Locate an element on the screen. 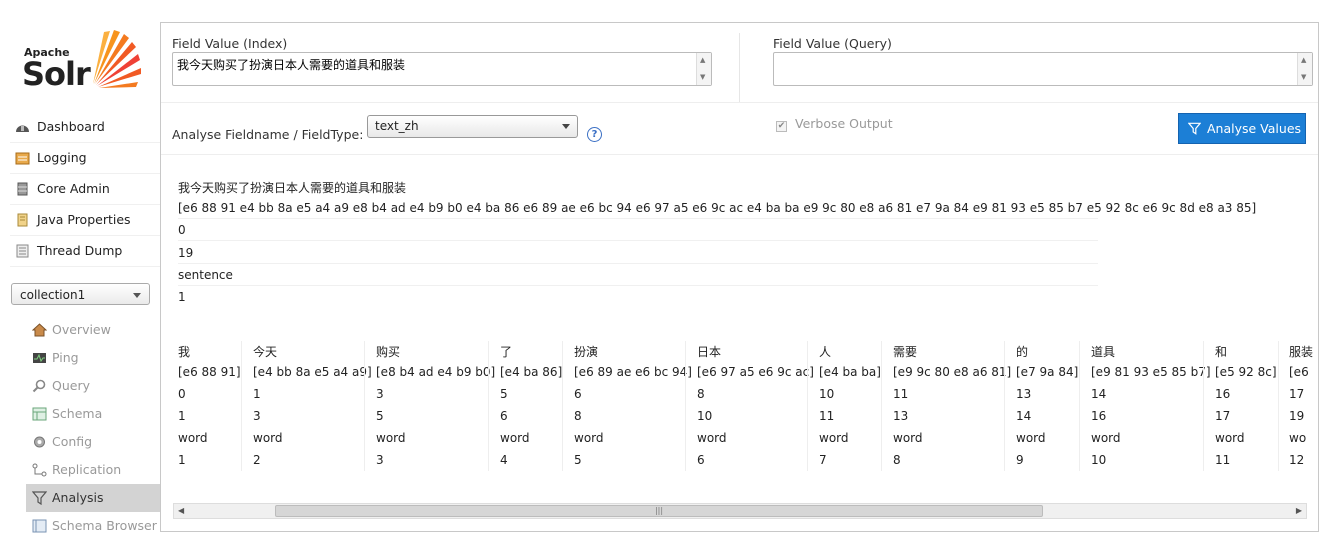  subnav-item-schema: Schema is located at coordinates (93, 414).